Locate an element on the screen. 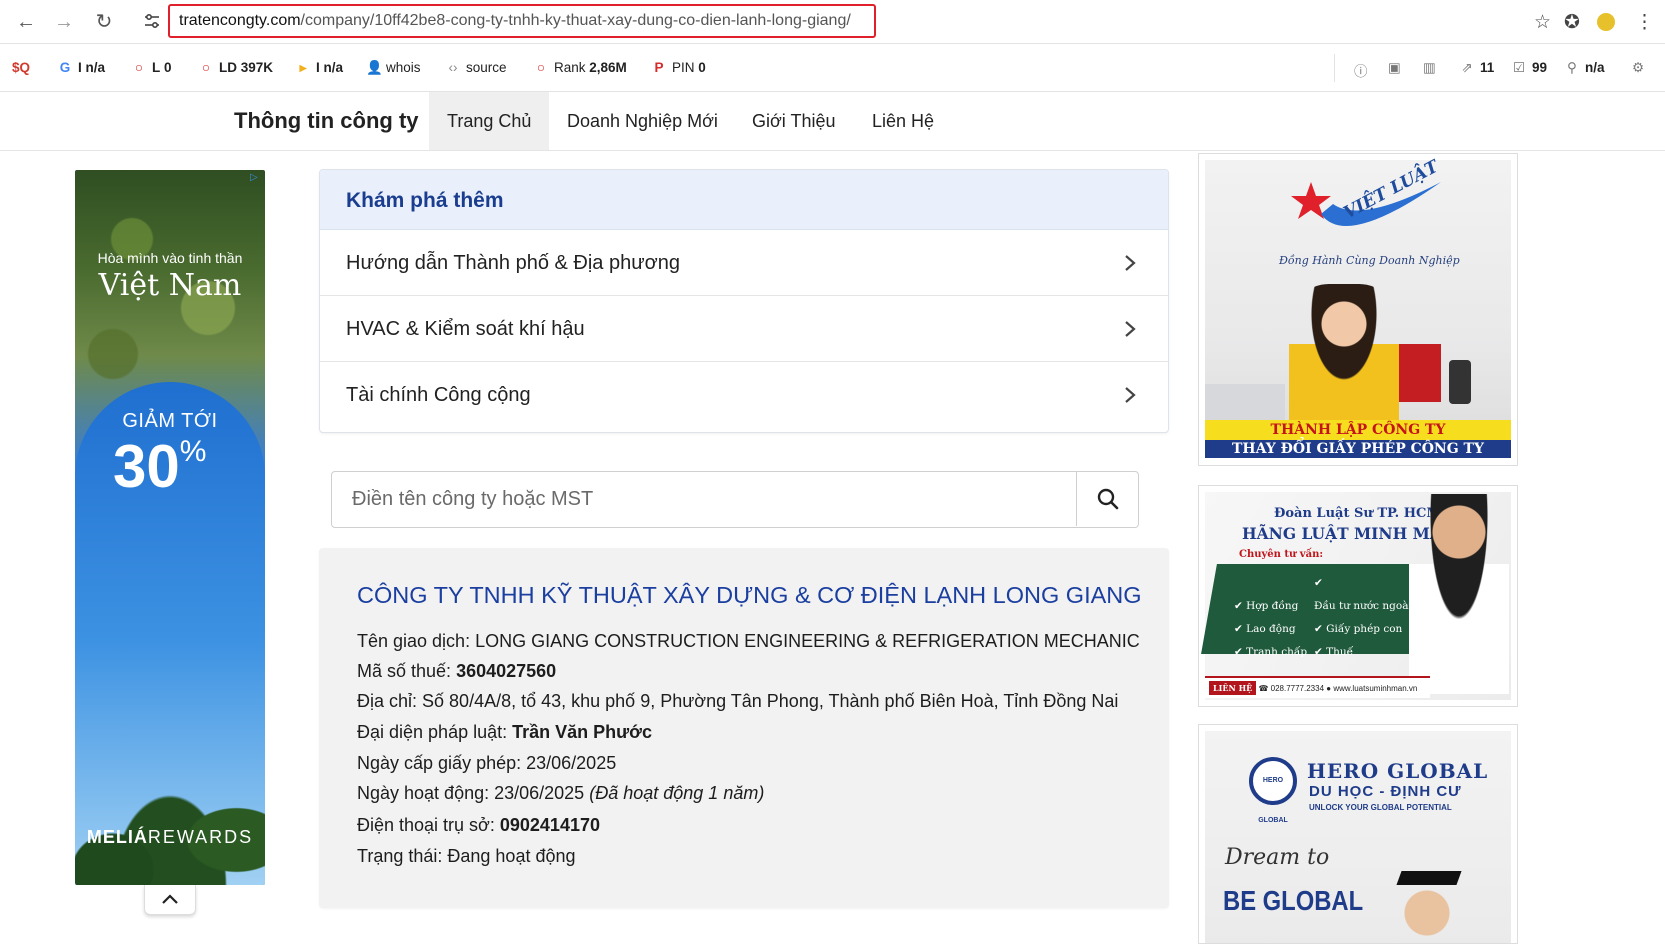  explore-title: Khám phá thêm is located at coordinates (744, 200).